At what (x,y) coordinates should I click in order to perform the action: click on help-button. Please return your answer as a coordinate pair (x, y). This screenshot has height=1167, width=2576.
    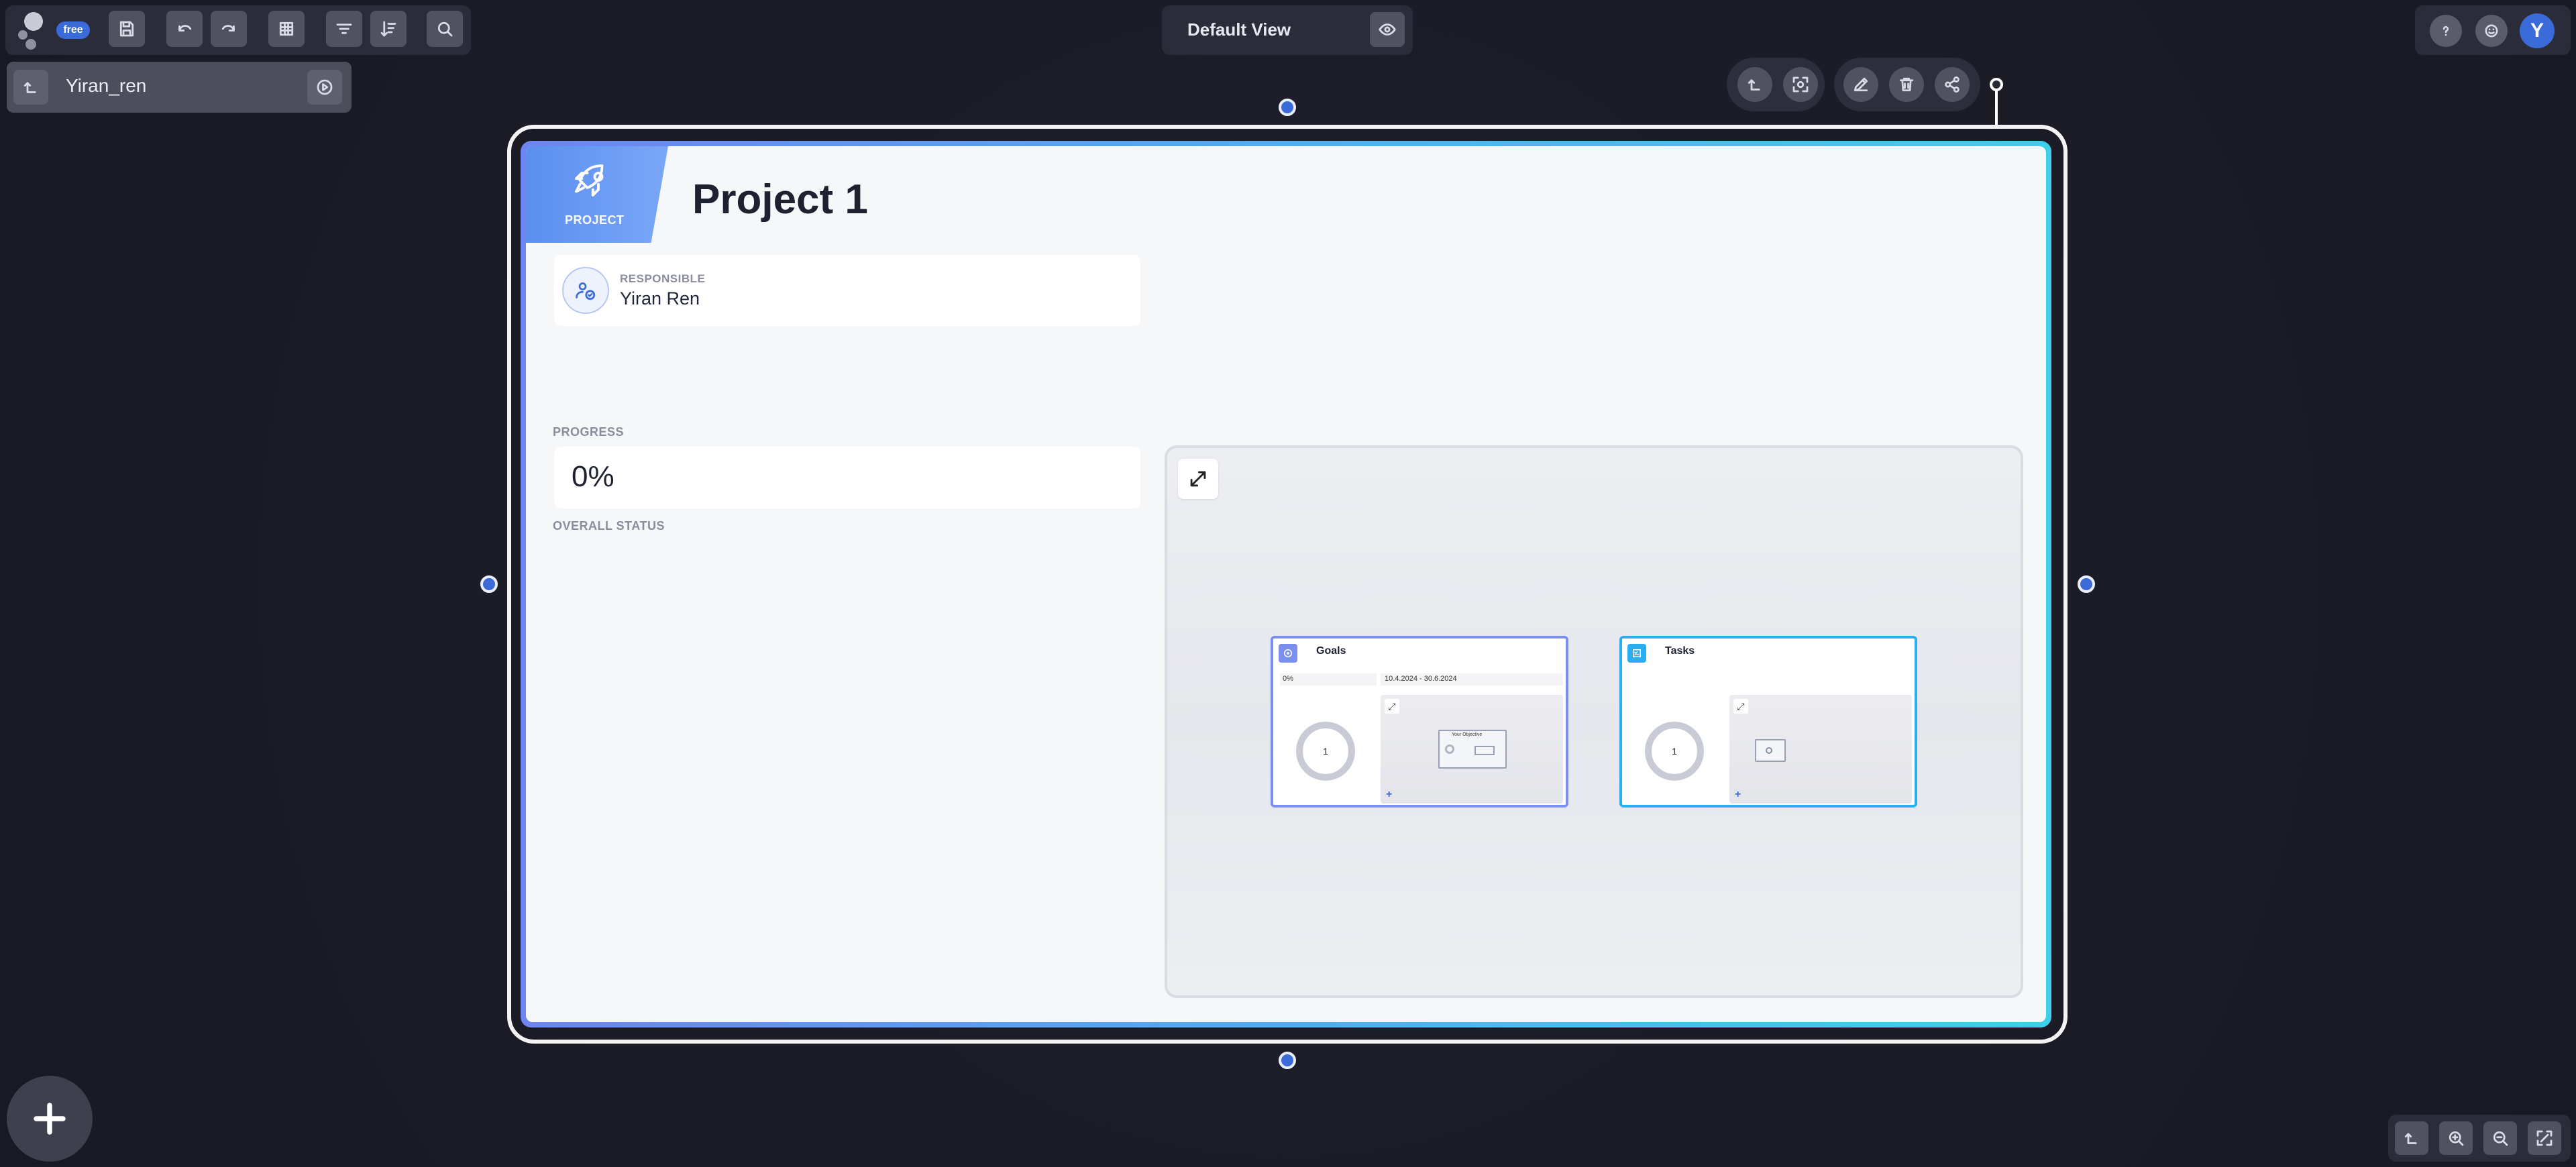
    Looking at the image, I should click on (2446, 31).